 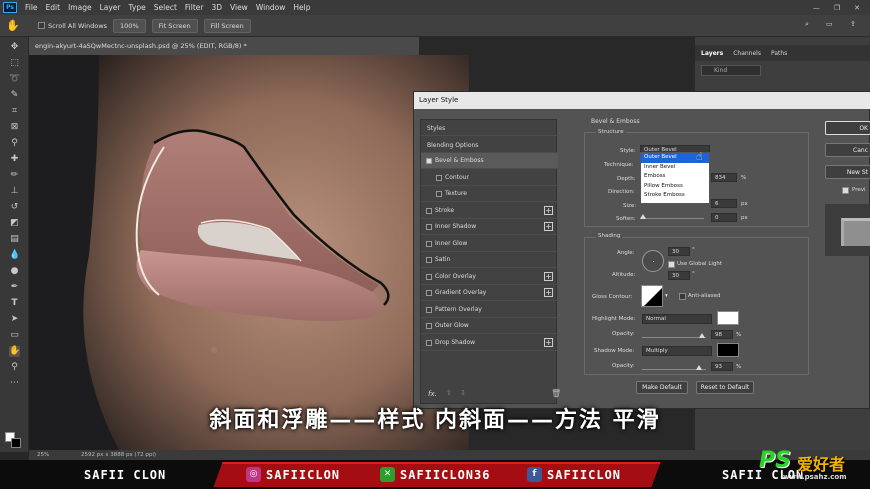 What do you see at coordinates (728, 350) in the screenshot?
I see `shadow-color-swatch` at bounding box center [728, 350].